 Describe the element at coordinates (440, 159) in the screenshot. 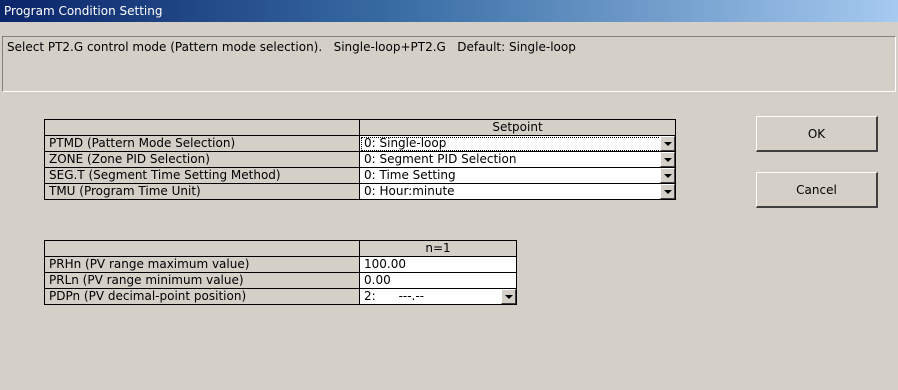

I see `zone-value: 0: Segment PID Selection` at that location.